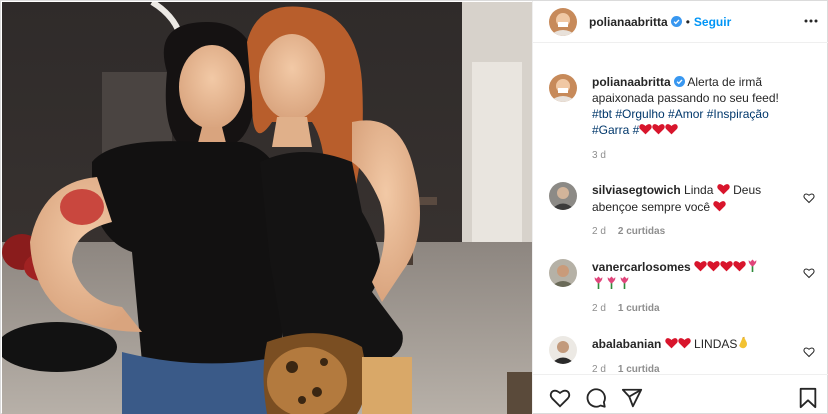 Image resolution: width=828 pixels, height=414 pixels. Describe the element at coordinates (808, 398) in the screenshot. I see `bookmark-icon` at that location.